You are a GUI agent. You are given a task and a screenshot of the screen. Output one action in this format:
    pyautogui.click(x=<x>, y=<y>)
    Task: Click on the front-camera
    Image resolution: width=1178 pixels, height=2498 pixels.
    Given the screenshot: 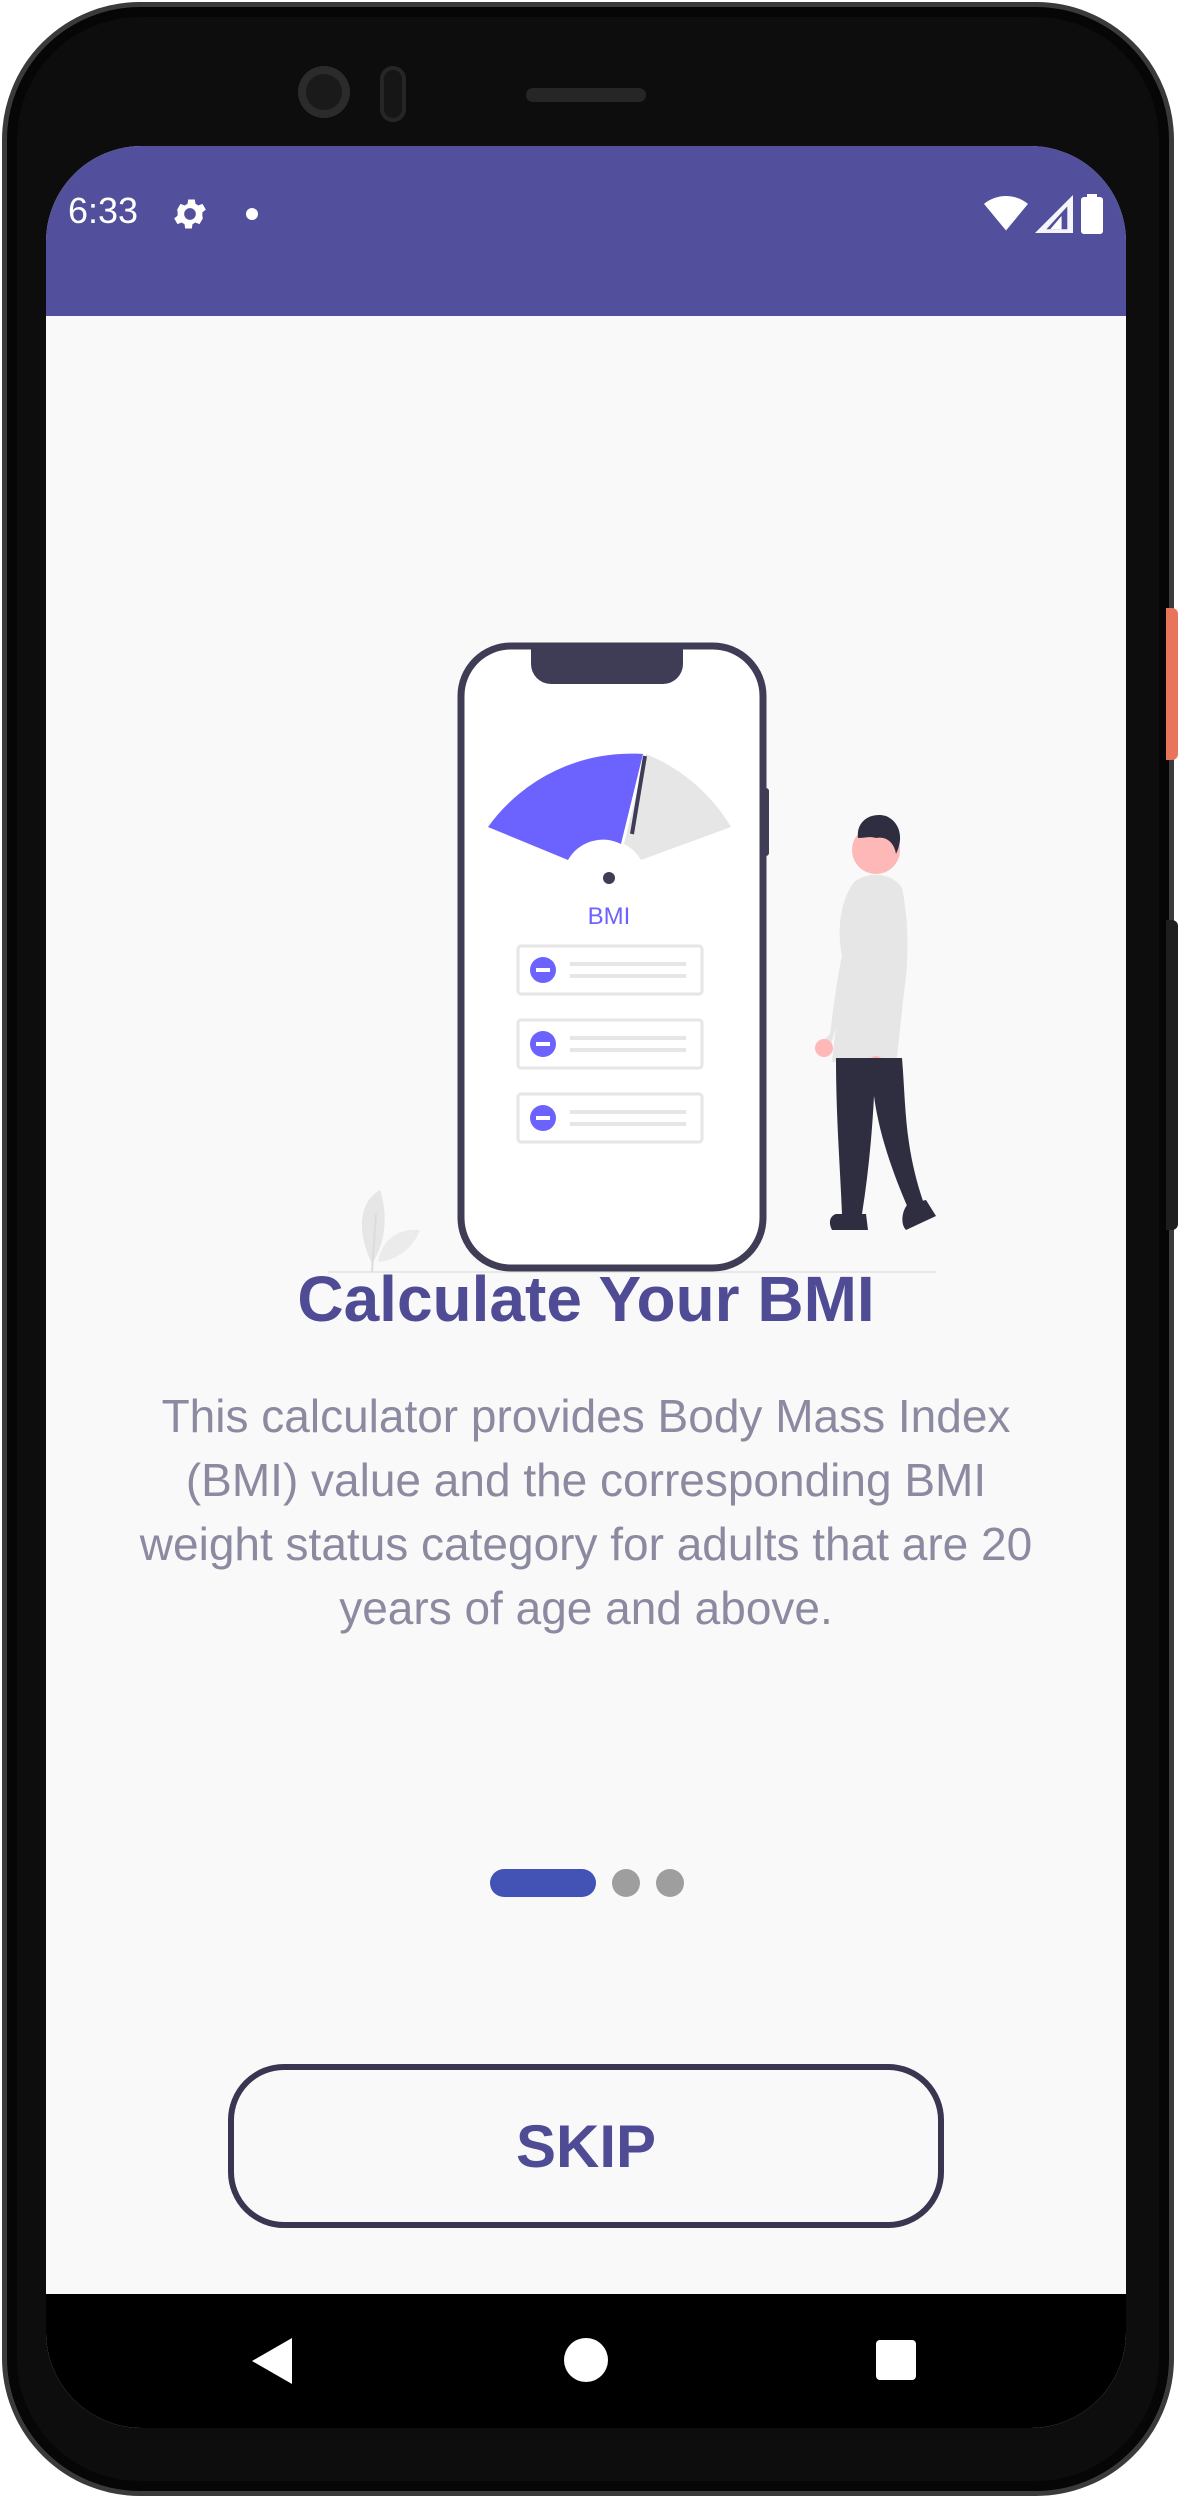 What is the action you would take?
    pyautogui.click(x=324, y=92)
    